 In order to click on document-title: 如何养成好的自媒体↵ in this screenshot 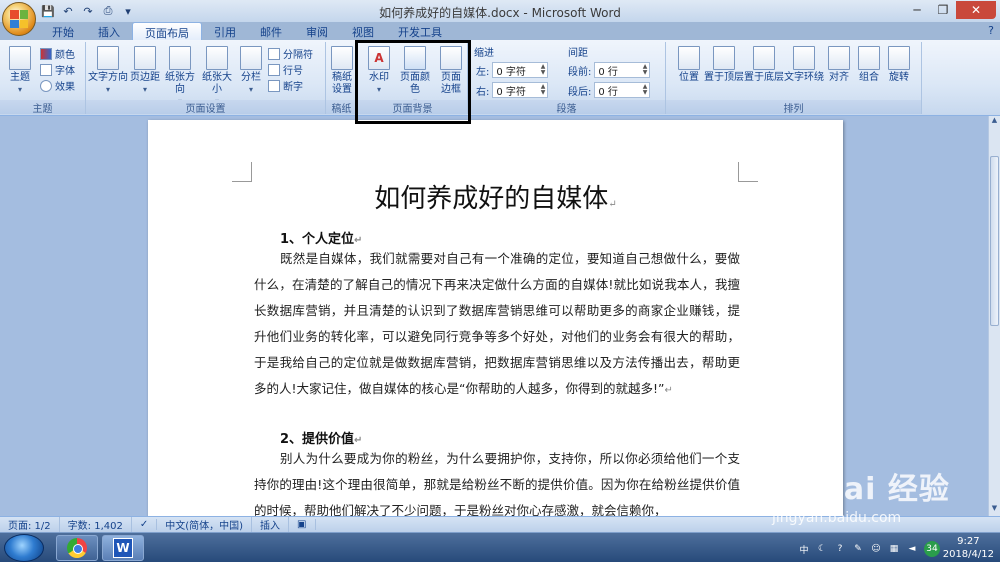, I will do `click(495, 199)`.